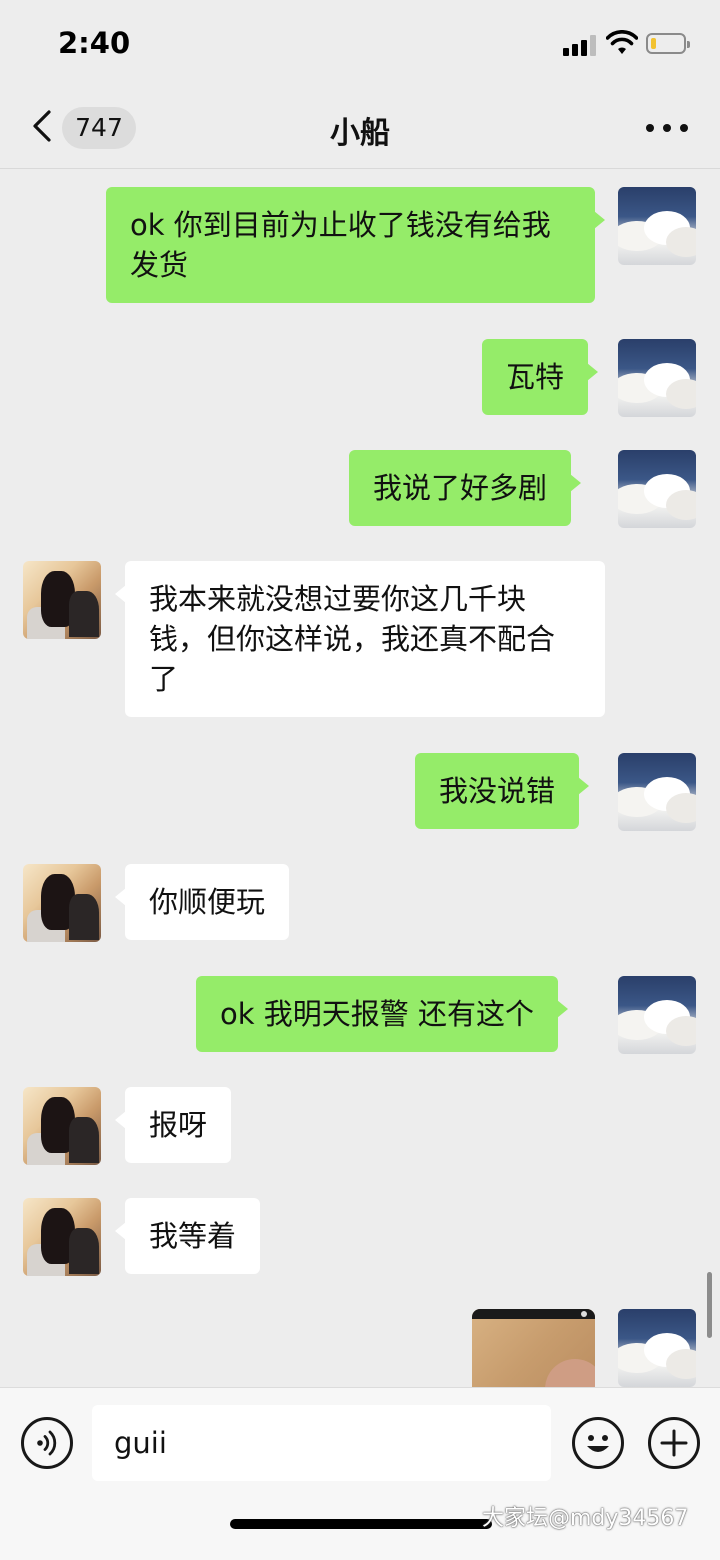 The image size is (720, 1560). Describe the element at coordinates (355, 245) in the screenshot. I see `message-bubble-outgoing: ok 你到目前为止收了钱没有给我发货` at that location.